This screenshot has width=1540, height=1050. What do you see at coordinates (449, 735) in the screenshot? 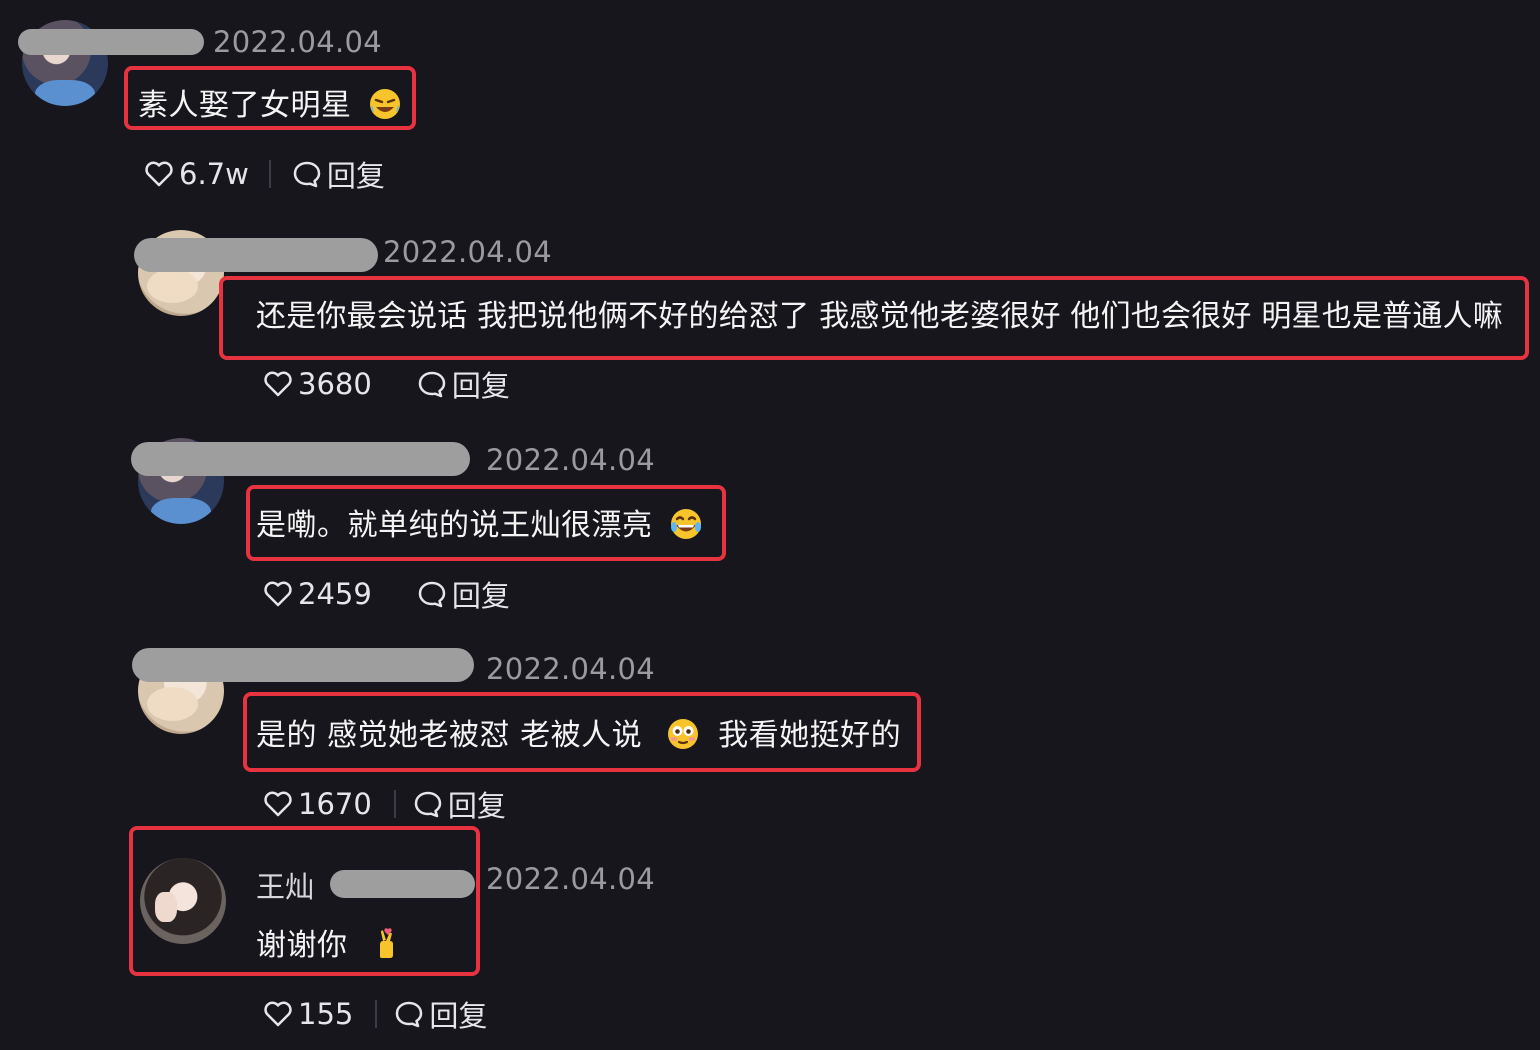
I see `comment-text-before: 是的 感觉她老被怼 老被人说` at bounding box center [449, 735].